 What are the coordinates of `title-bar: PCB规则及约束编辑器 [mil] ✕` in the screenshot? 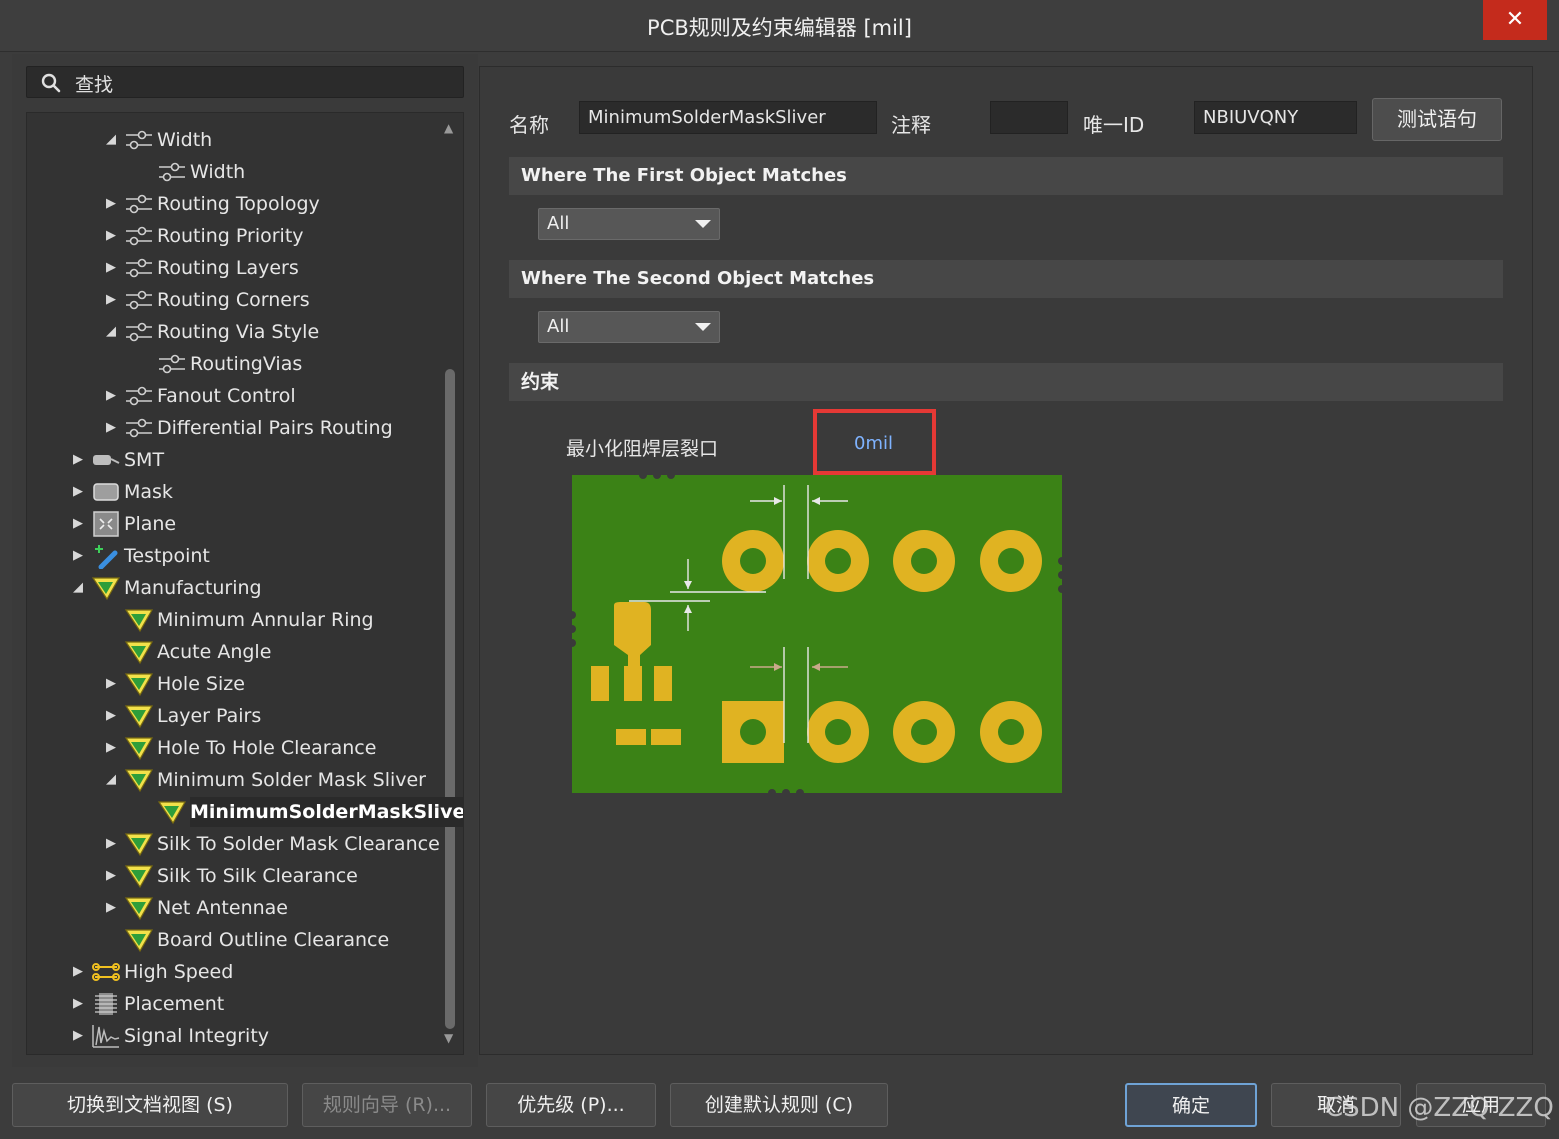 It's located at (779, 26).